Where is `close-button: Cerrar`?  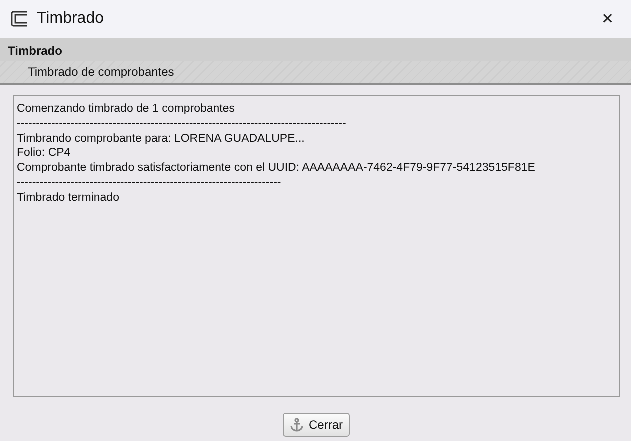
close-button: Cerrar is located at coordinates (316, 425).